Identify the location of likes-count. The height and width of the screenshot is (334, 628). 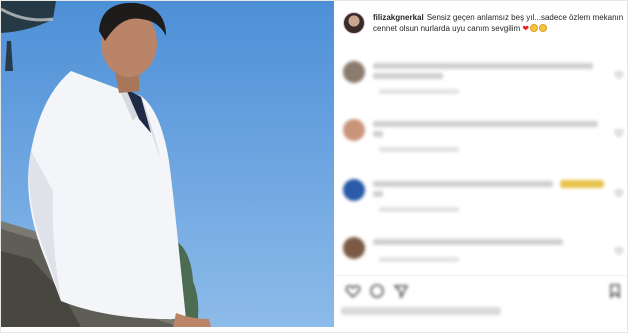
(421, 311).